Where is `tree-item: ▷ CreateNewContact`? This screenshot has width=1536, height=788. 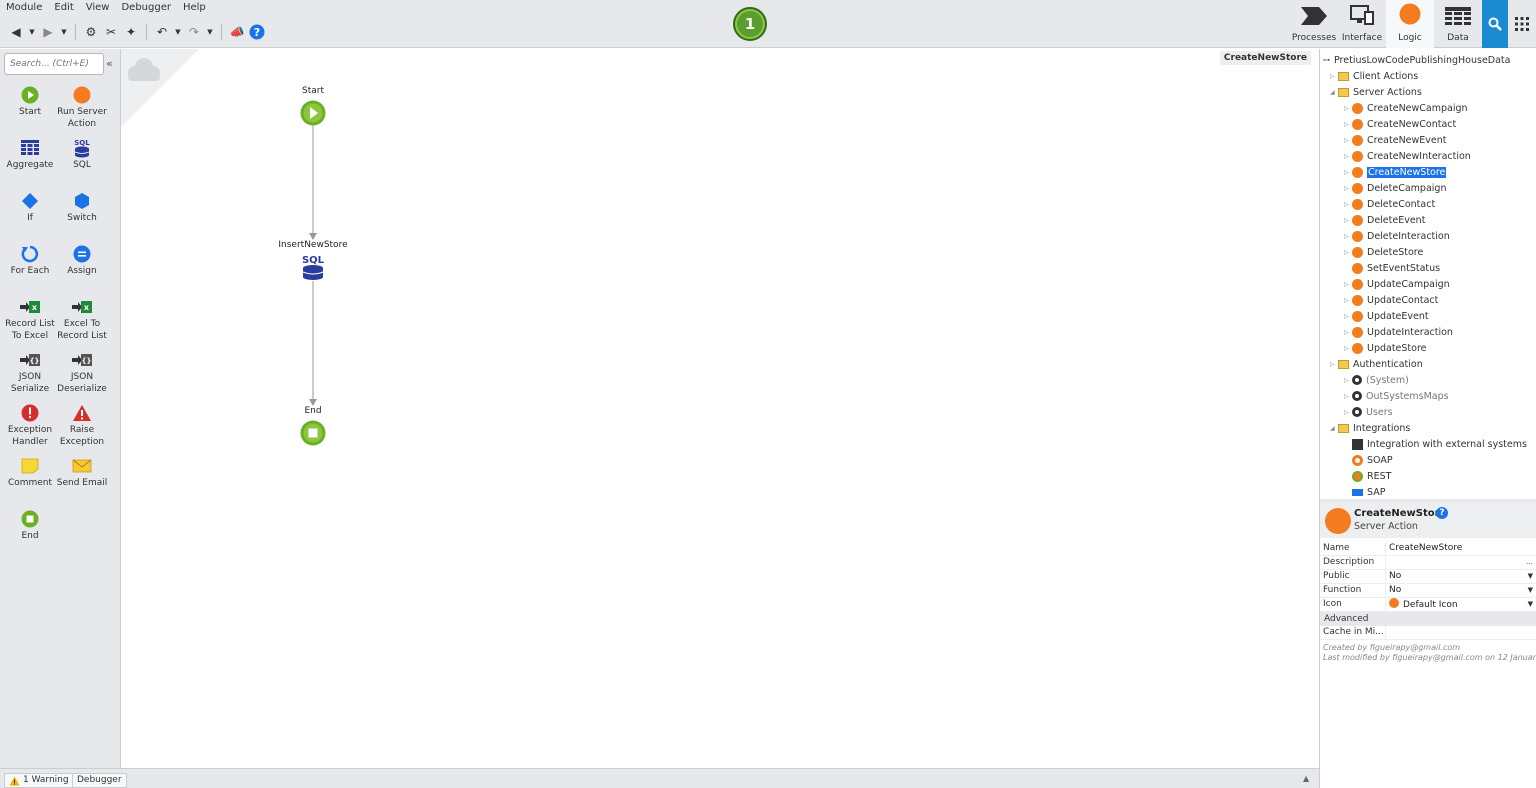
tree-item: ▷ CreateNewContact is located at coordinates (1400, 124).